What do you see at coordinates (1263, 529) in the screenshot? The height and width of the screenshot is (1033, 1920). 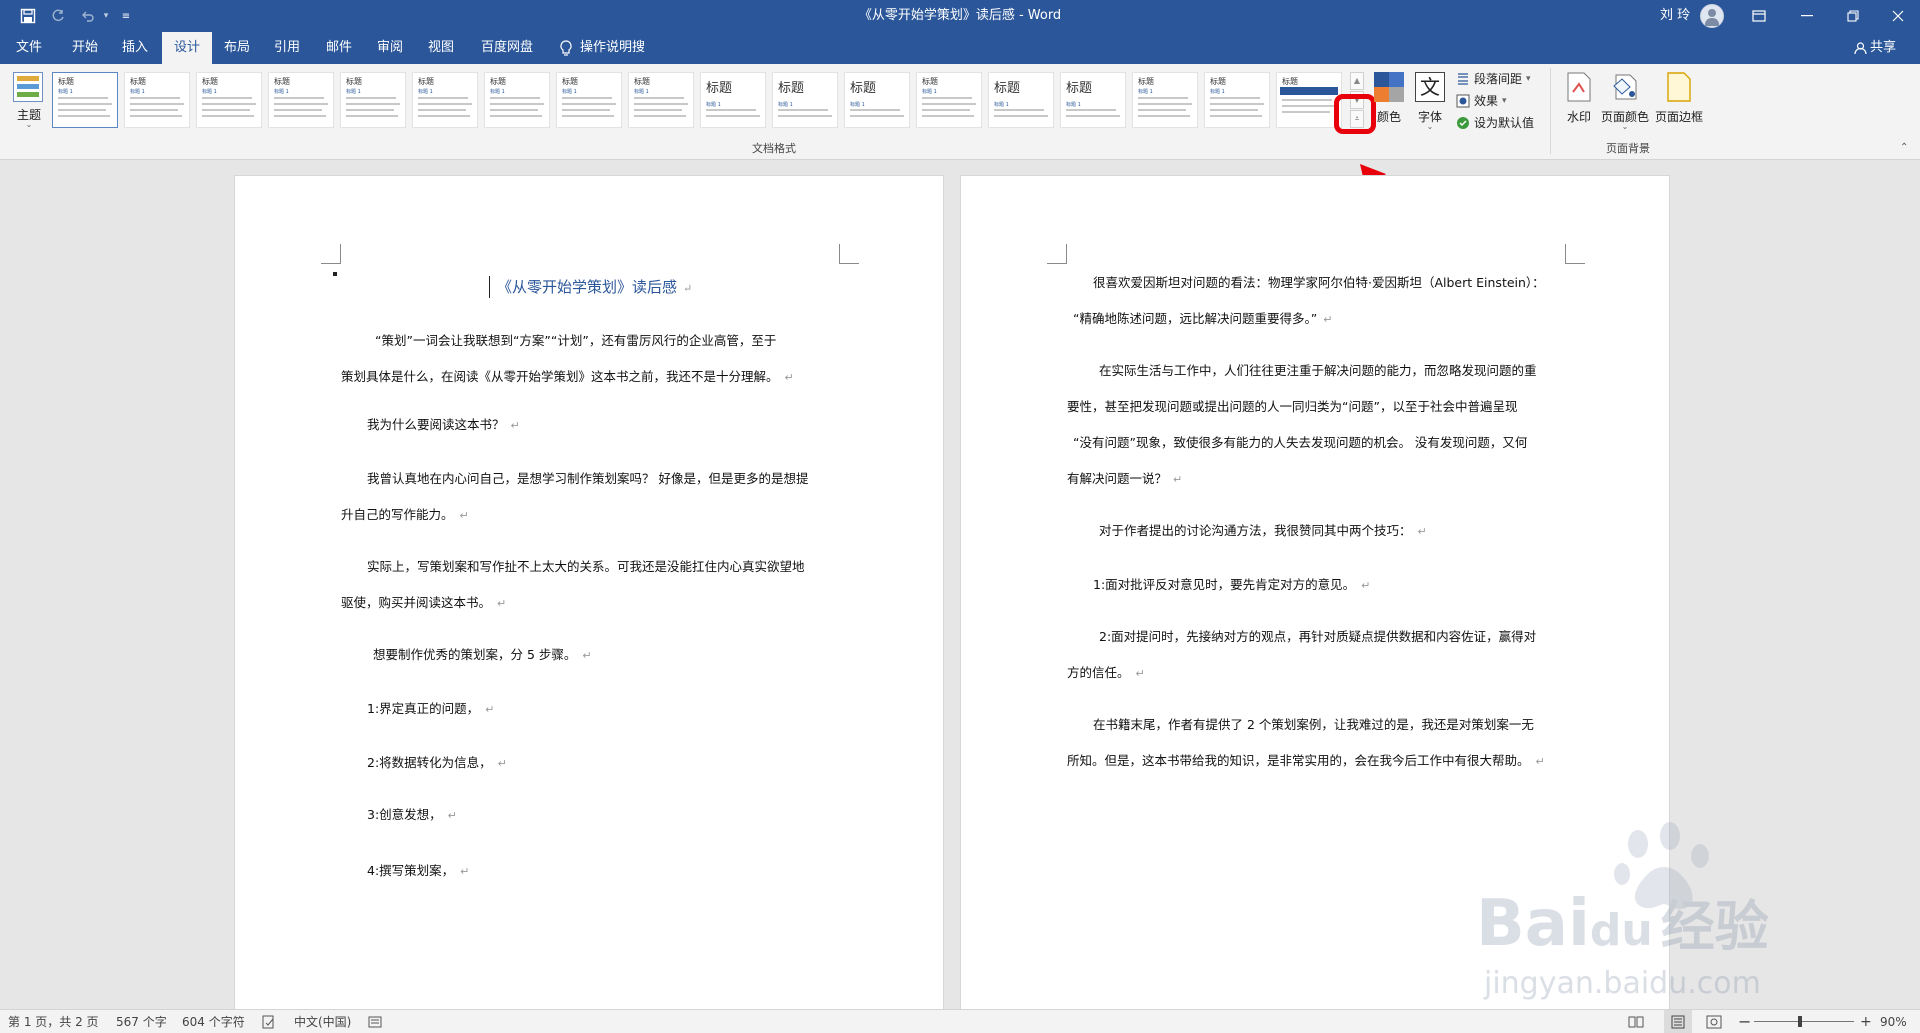 I see `paragraph: 对于作者提出的讨论沟通方法，我很赞同其中两个技巧： ↵` at bounding box center [1263, 529].